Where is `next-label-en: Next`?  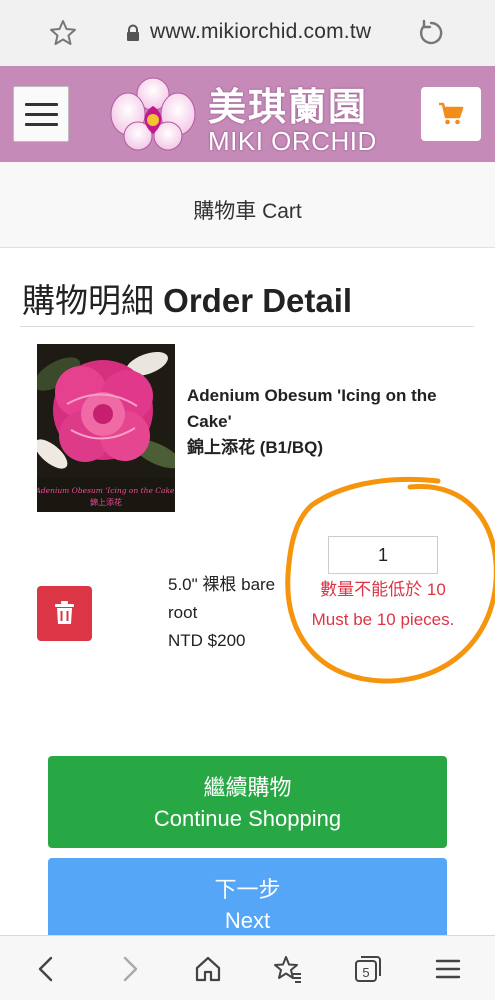 next-label-en: Next is located at coordinates (247, 920).